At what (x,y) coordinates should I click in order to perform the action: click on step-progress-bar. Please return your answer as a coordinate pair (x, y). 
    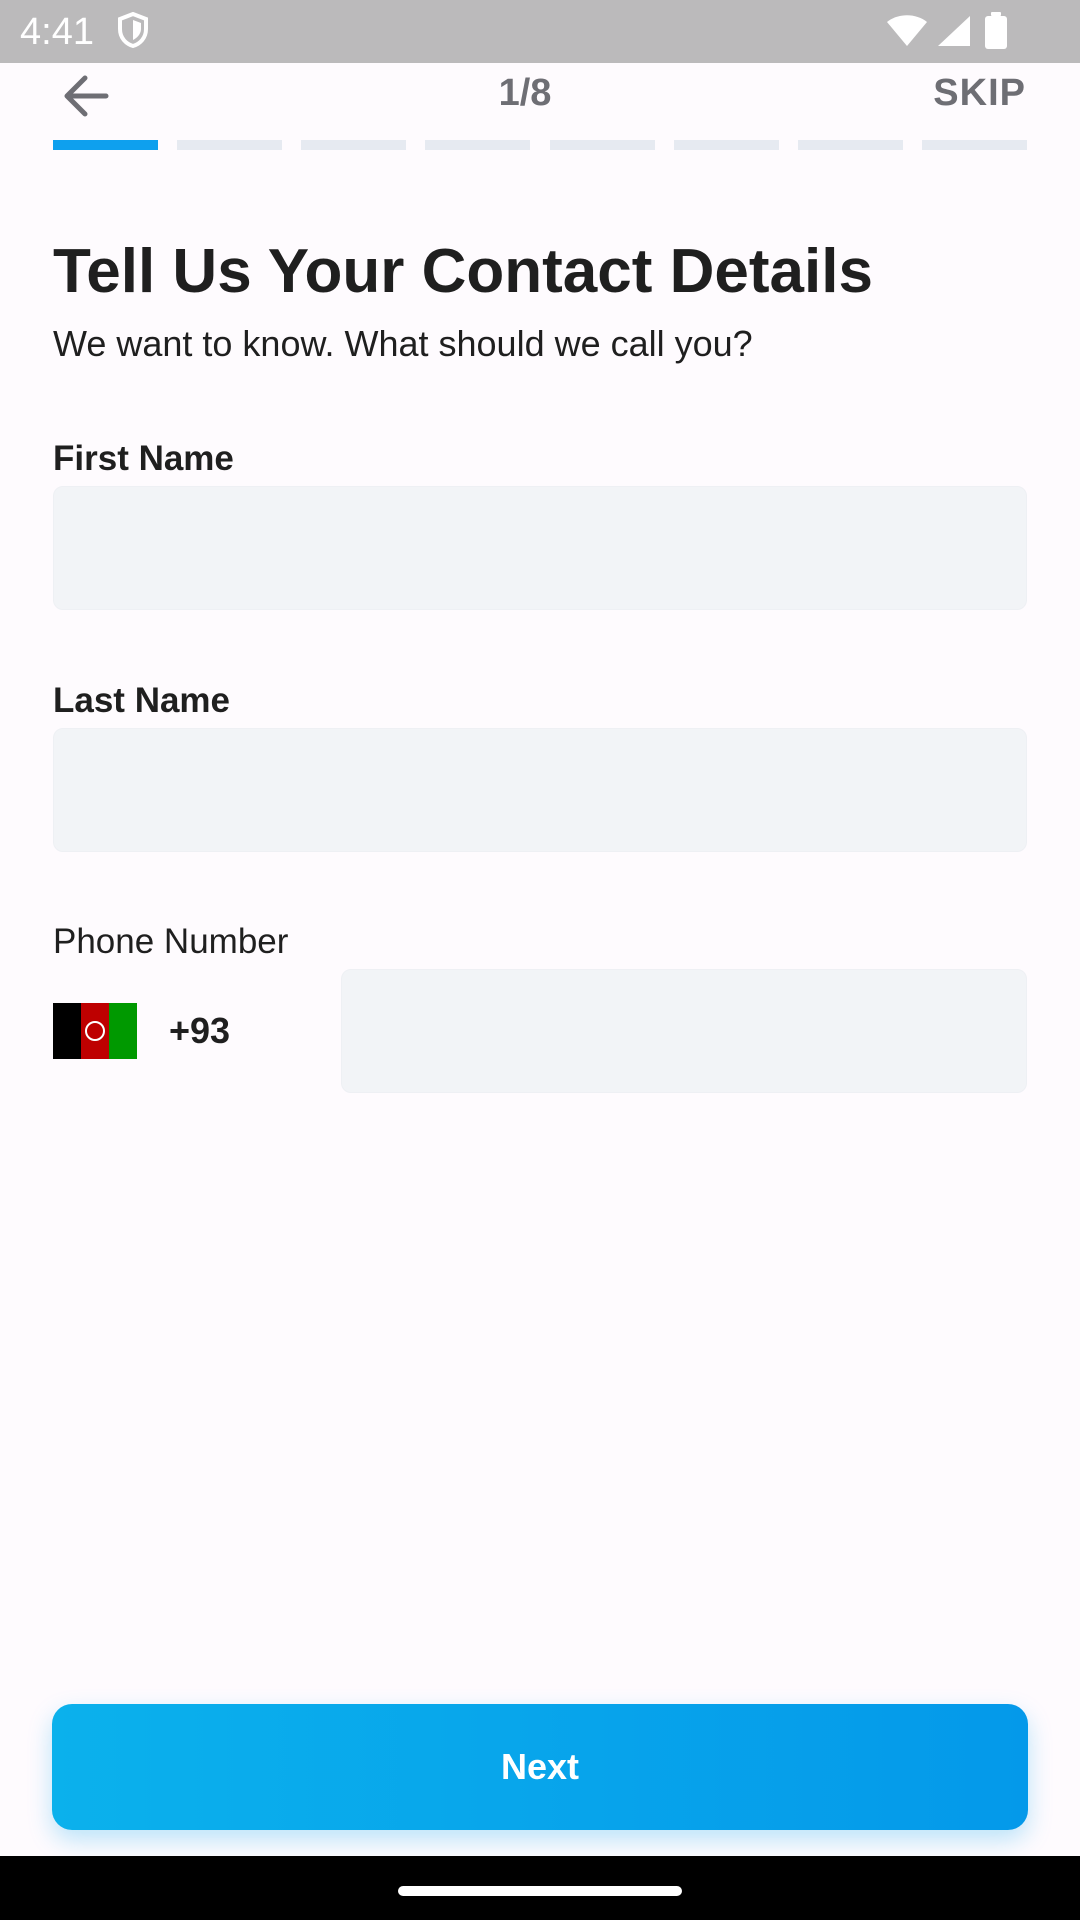
    Looking at the image, I should click on (540, 145).